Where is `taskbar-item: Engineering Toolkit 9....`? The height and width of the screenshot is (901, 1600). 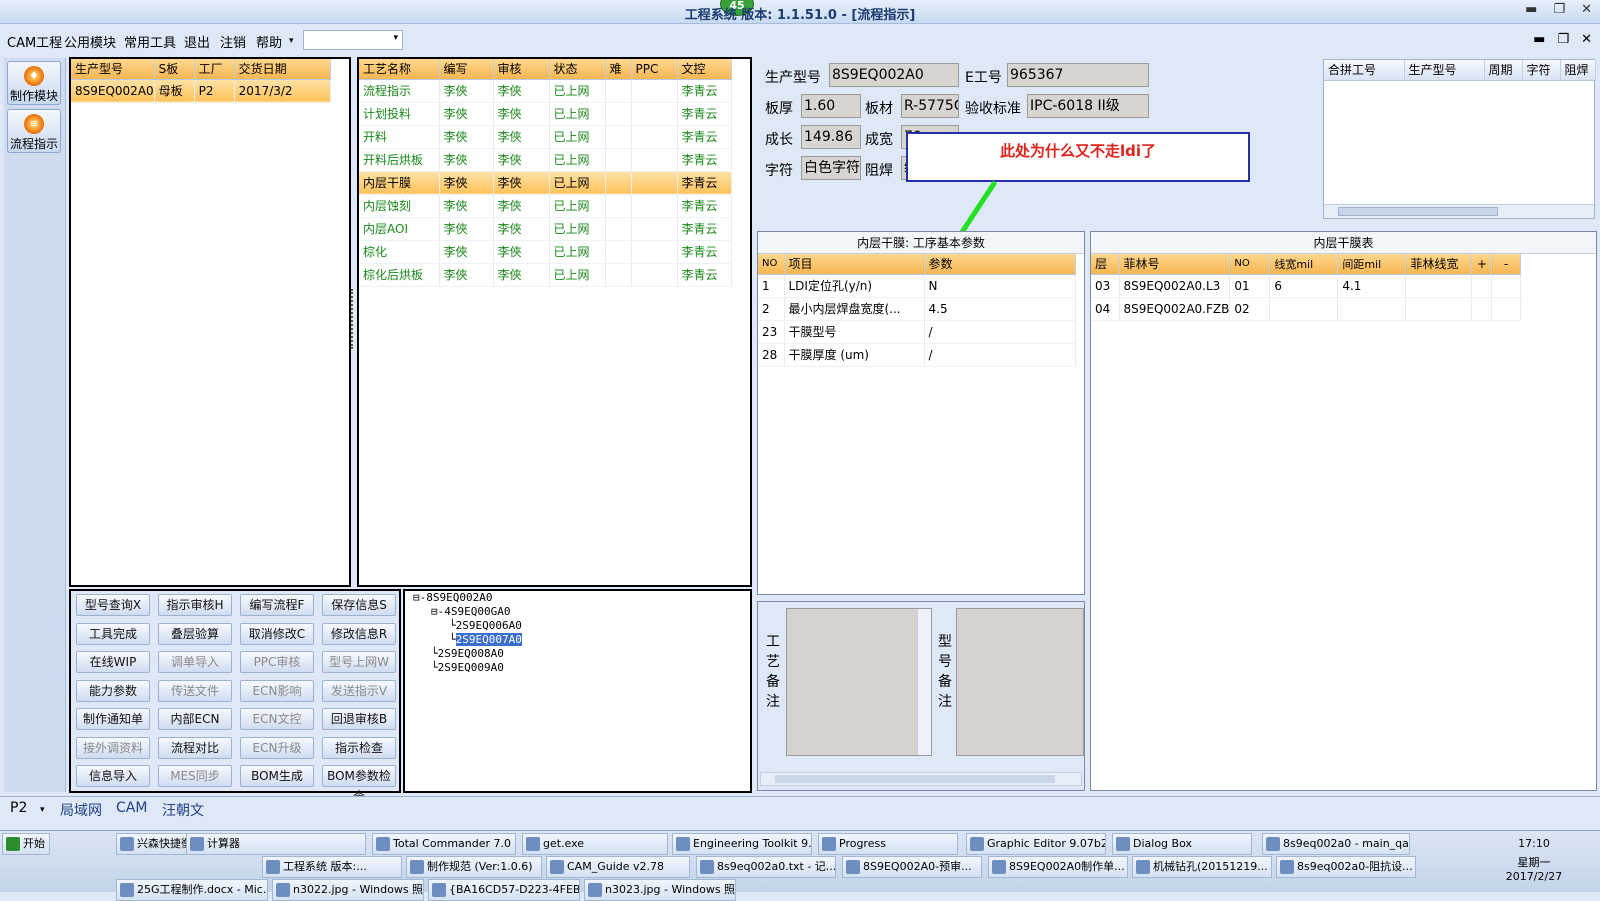
taskbar-item: Engineering Toolkit 9.... is located at coordinates (742, 844).